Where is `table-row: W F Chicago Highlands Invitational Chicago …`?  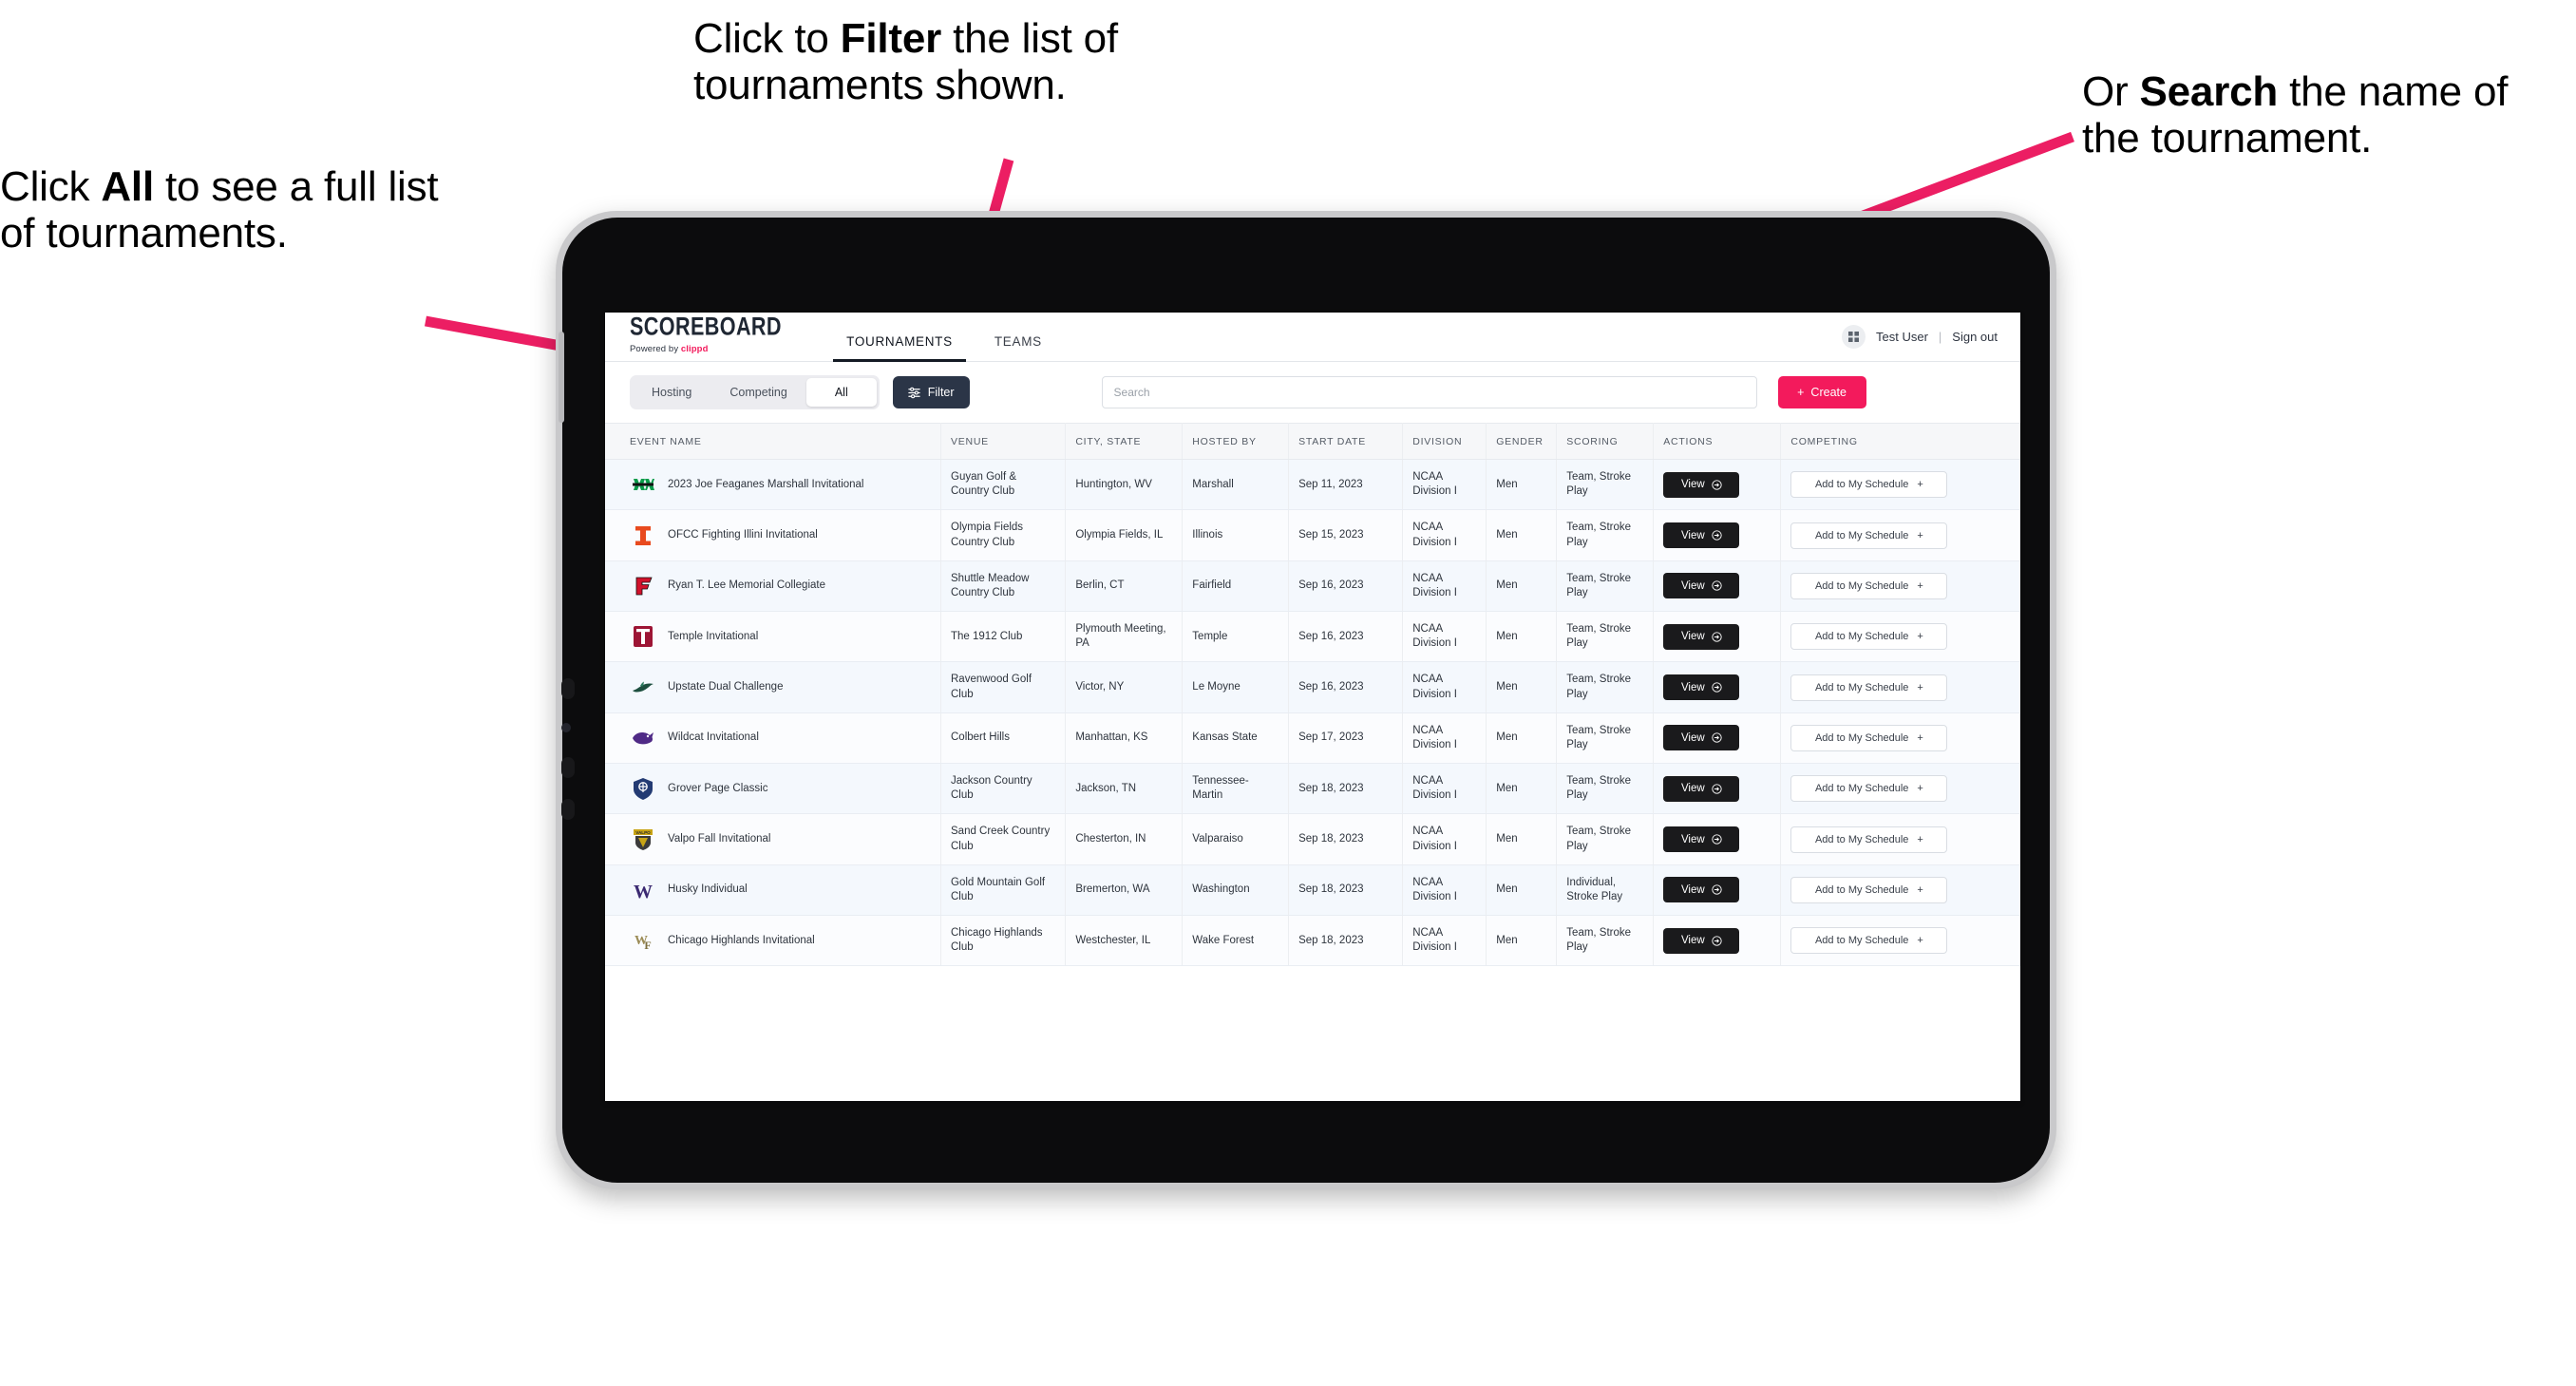
table-row: W F Chicago Highlands Invitational Chicago … is located at coordinates (1312, 941).